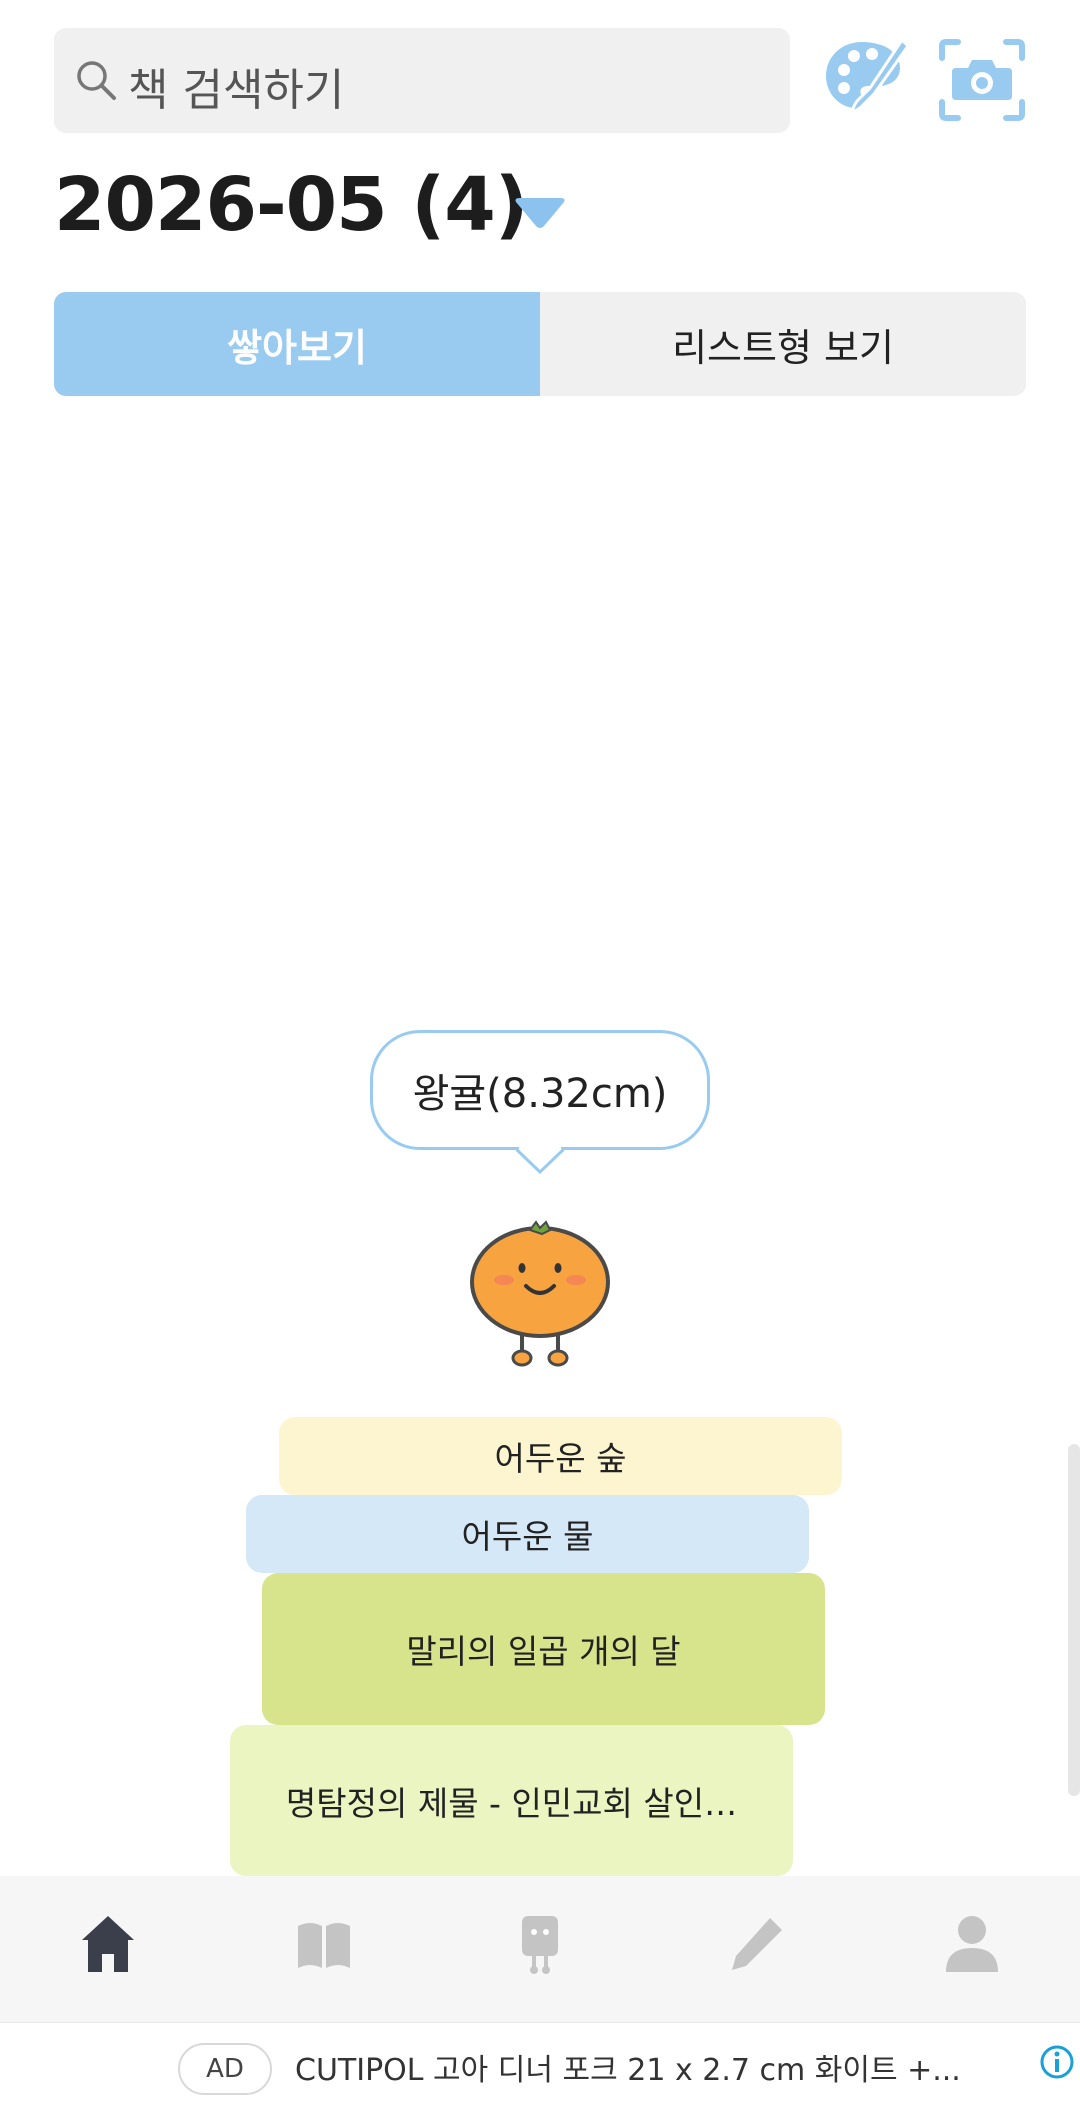 The width and height of the screenshot is (1080, 2111). I want to click on home-icon, so click(108, 1944).